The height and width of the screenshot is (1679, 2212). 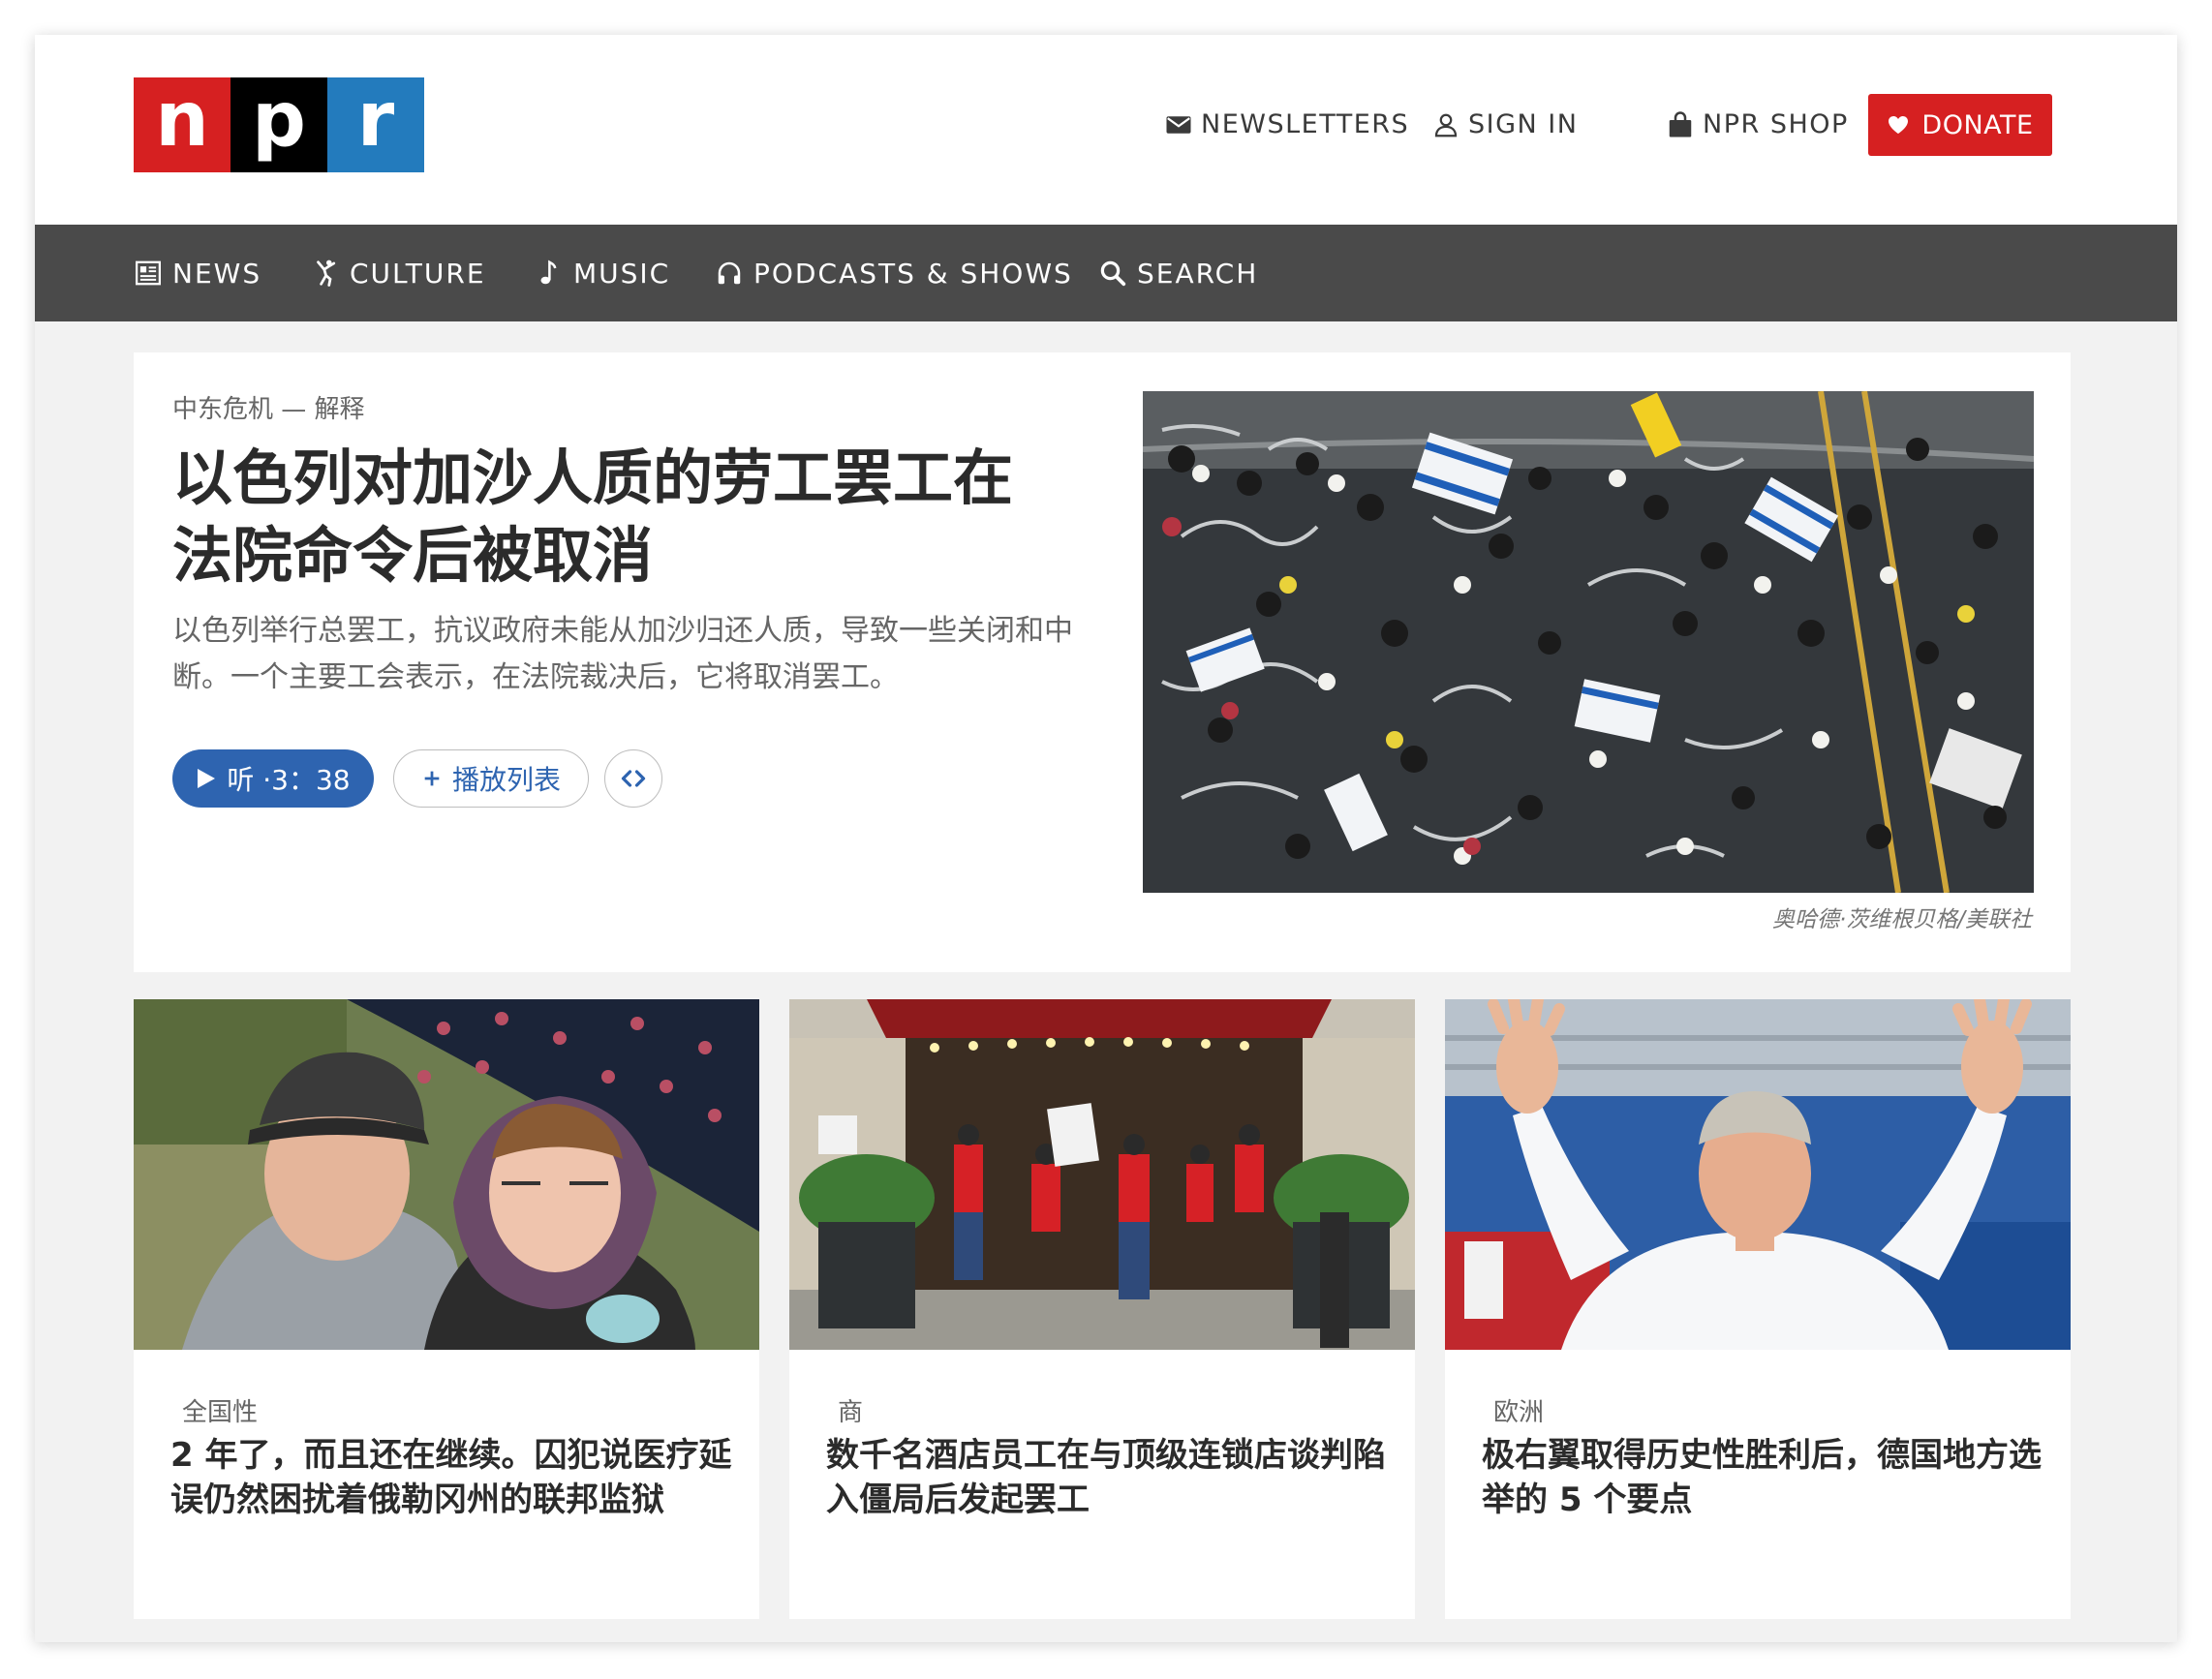 I want to click on newspaper-icon, so click(x=149, y=273).